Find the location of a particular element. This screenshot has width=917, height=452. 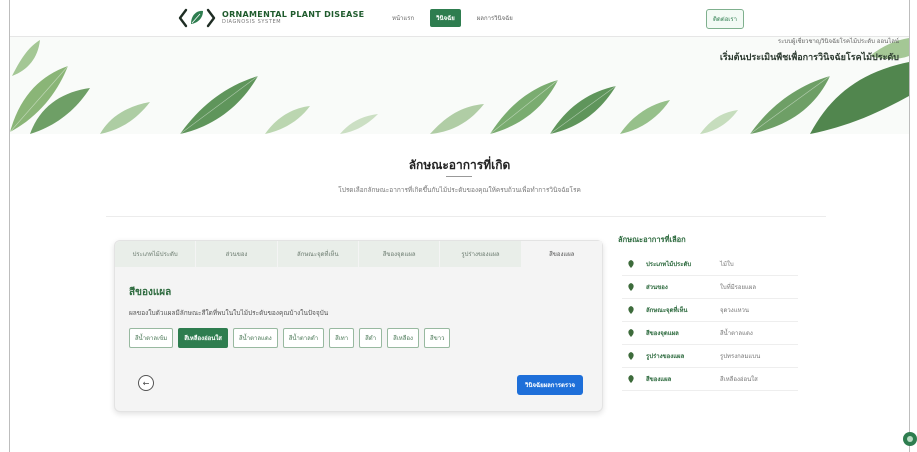

summary-value: ไม้ใบ is located at coordinates (727, 264).